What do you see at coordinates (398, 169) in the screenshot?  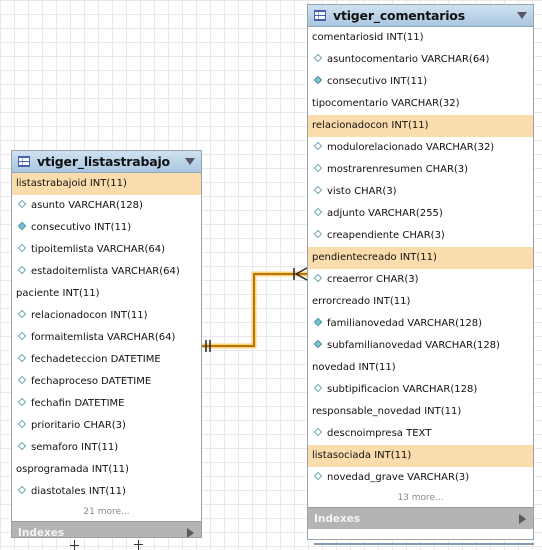 I see `column-label: mostrarenresumen CHAR(3)` at bounding box center [398, 169].